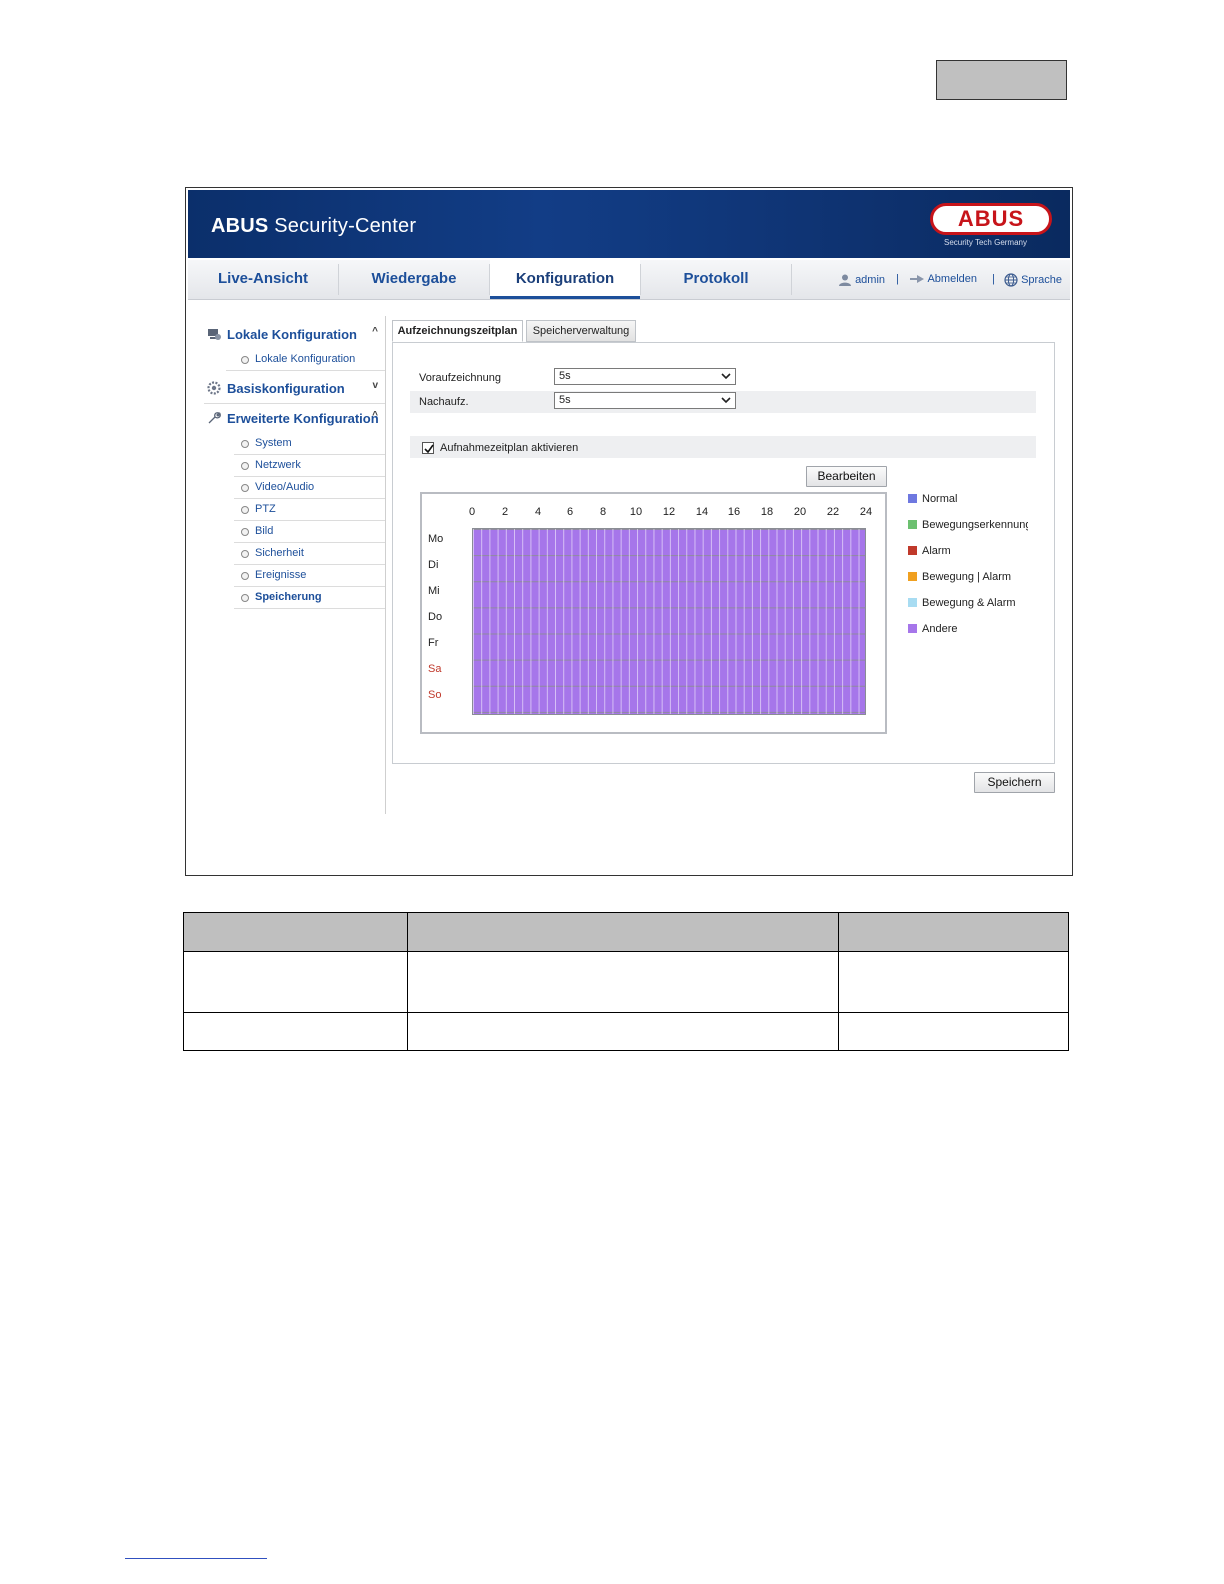  Describe the element at coordinates (375, 385) in the screenshot. I see `chevron-down-icon: v` at that location.